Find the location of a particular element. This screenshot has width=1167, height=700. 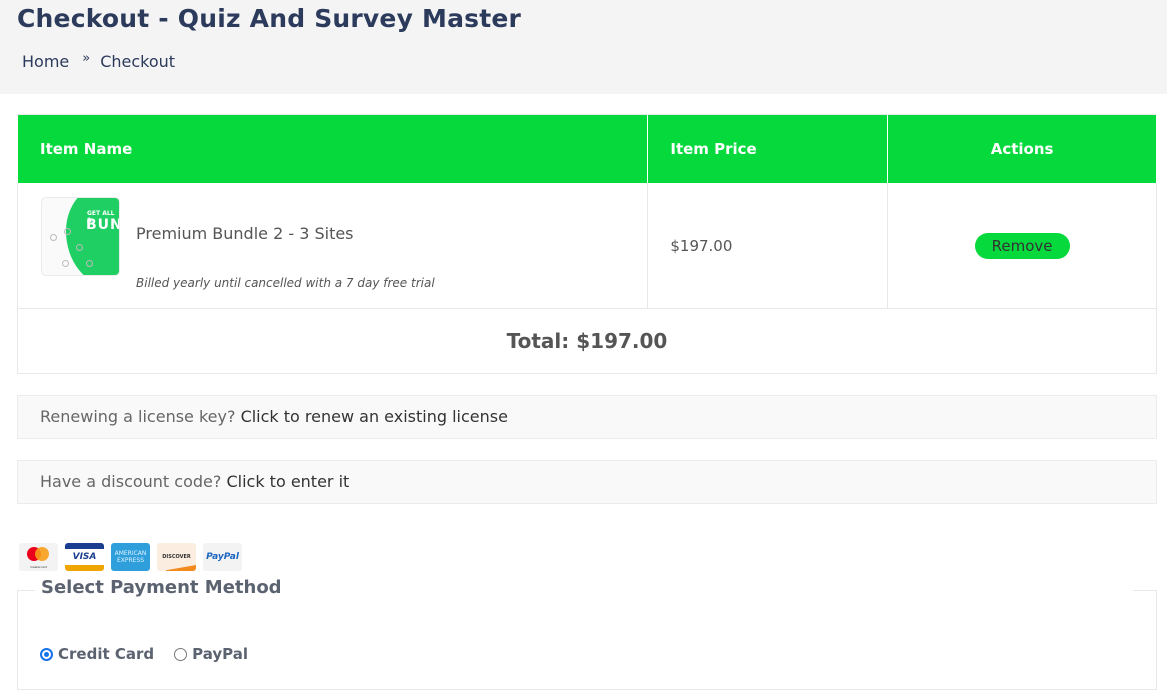

discount-code-prompt: Have a discount code? is located at coordinates (133, 481).